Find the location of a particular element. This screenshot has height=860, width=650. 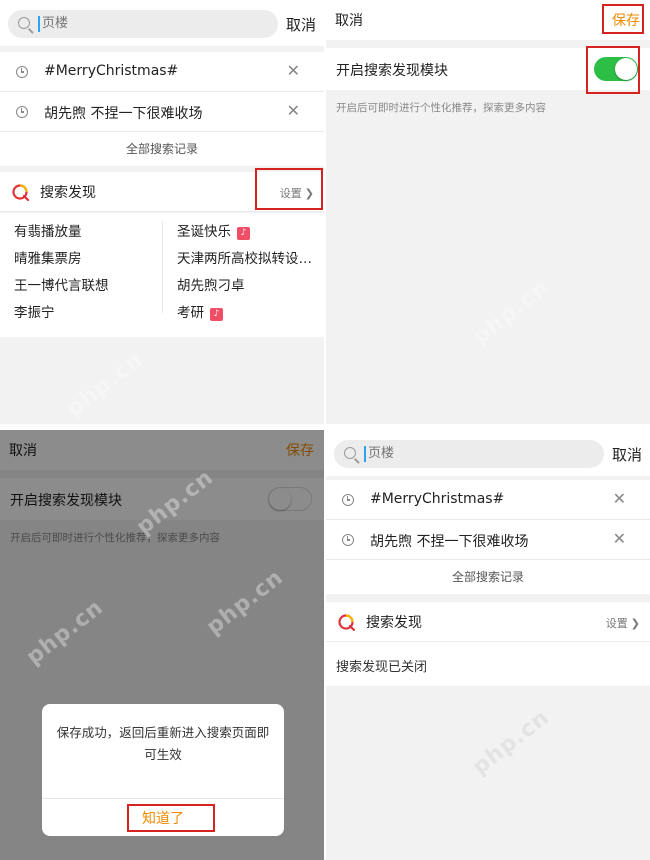

chevron-right-icon: ❯ is located at coordinates (635, 623).